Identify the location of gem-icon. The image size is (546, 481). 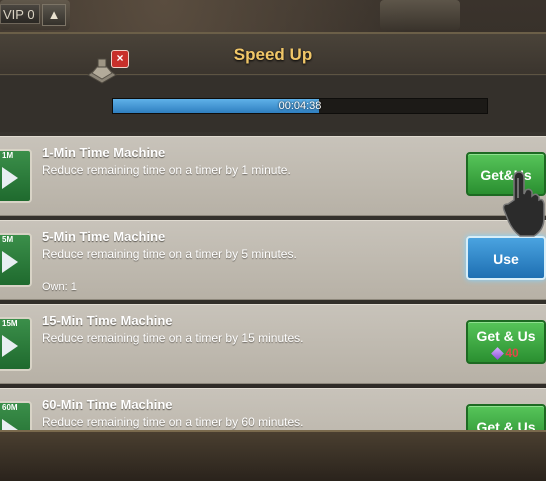
(498, 354).